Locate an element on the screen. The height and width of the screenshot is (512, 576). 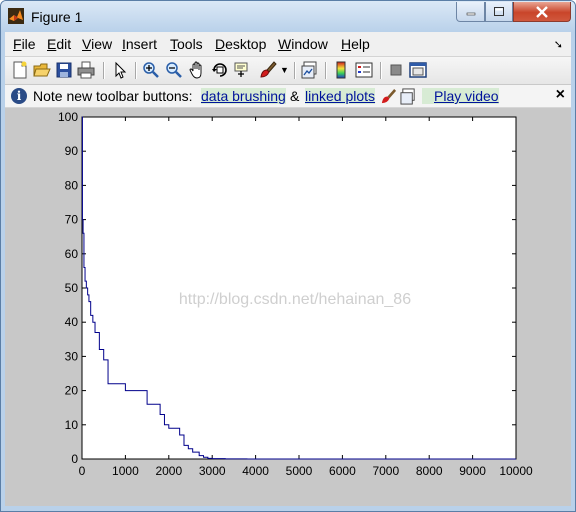
x-tick-label: 6000 is located at coordinates (342, 471).